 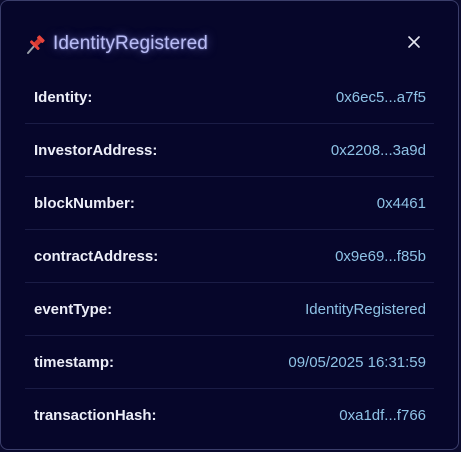 I want to click on field-value: 09/05/2025 16:31:59, so click(x=357, y=362).